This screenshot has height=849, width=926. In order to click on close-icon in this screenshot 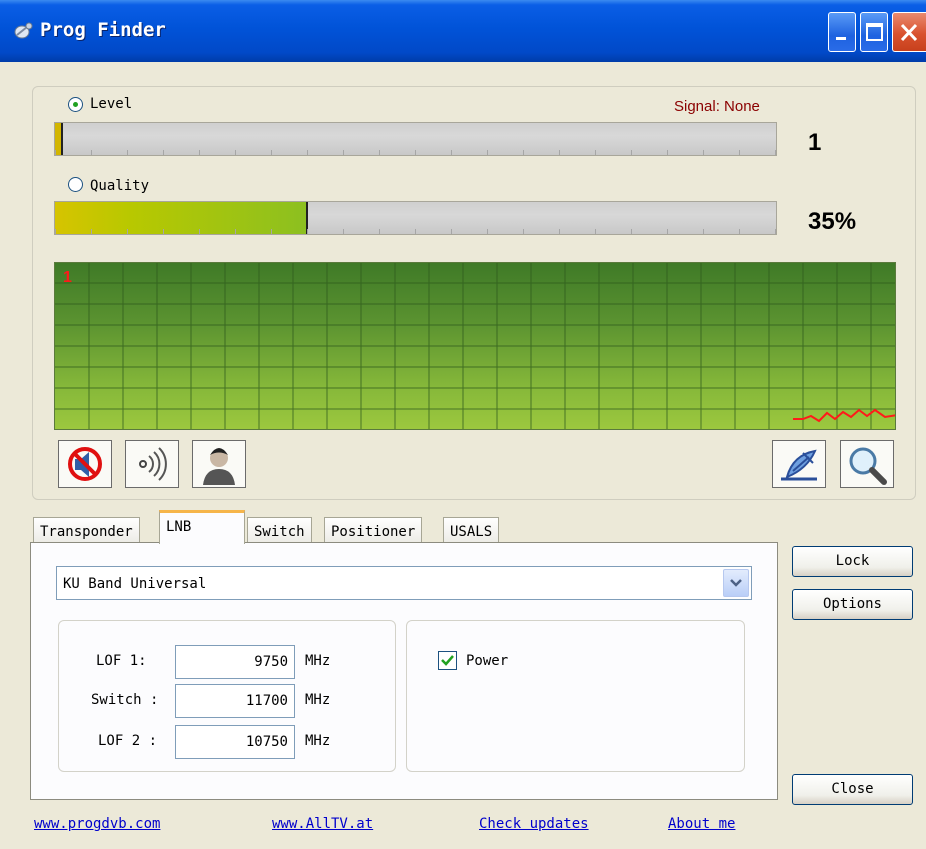, I will do `click(909, 32)`.